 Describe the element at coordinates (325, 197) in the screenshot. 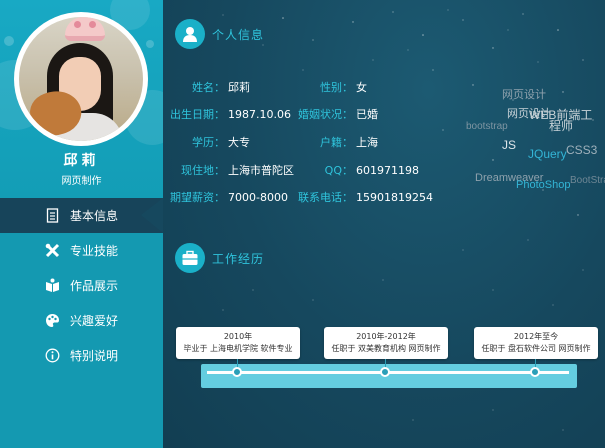

I see `info-label: 联系电话：` at that location.